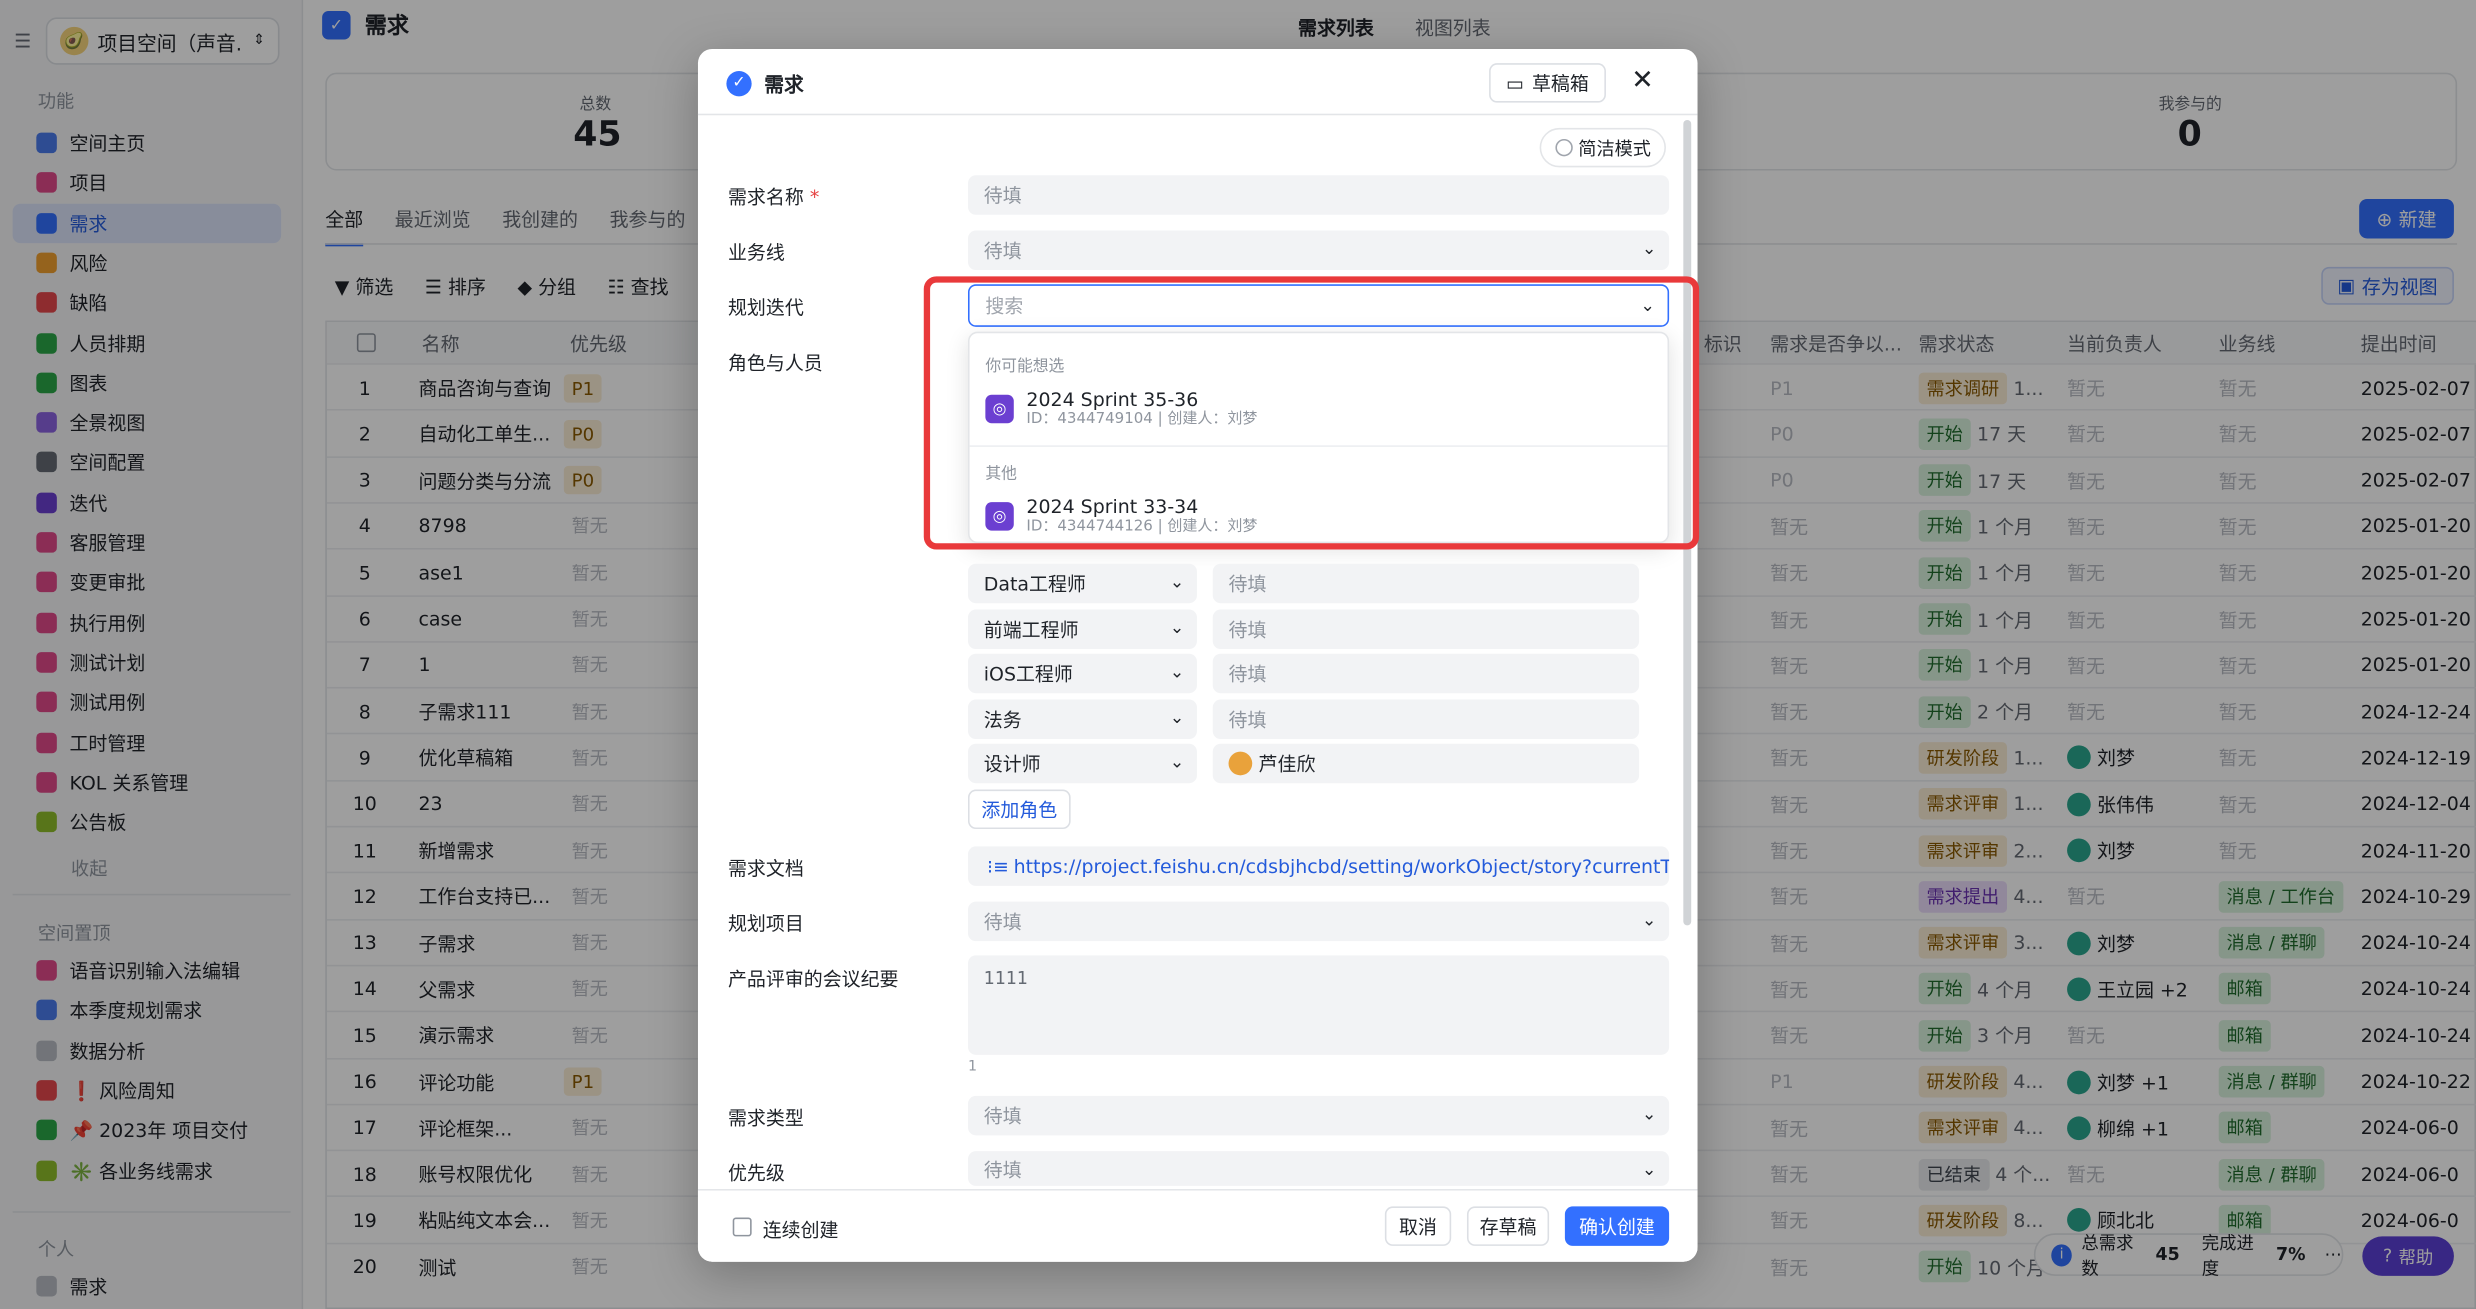 The height and width of the screenshot is (1309, 2476). What do you see at coordinates (1082, 718) in the screenshot?
I see `role-select: 法务 ⌄` at bounding box center [1082, 718].